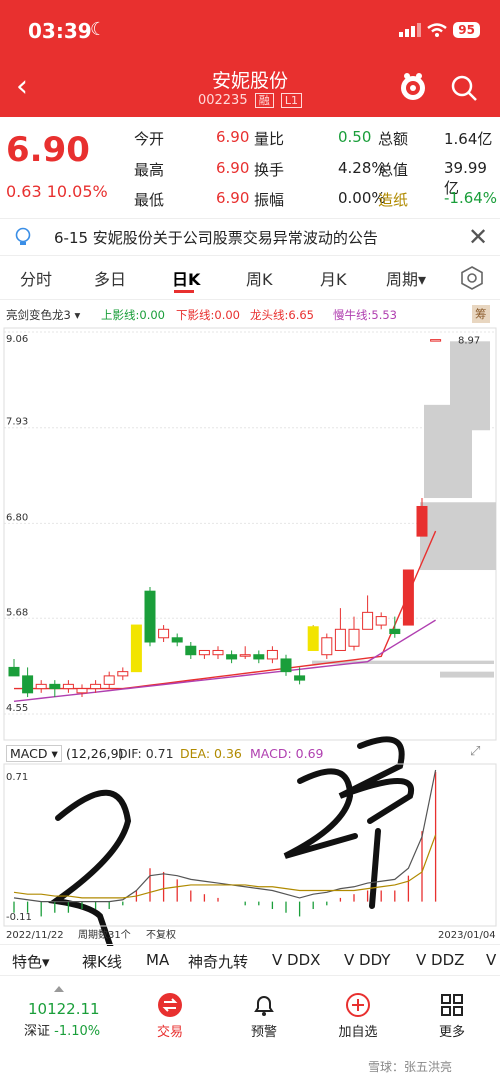 The width and height of the screenshot is (500, 1083). I want to click on tool-more: V, so click(491, 960).